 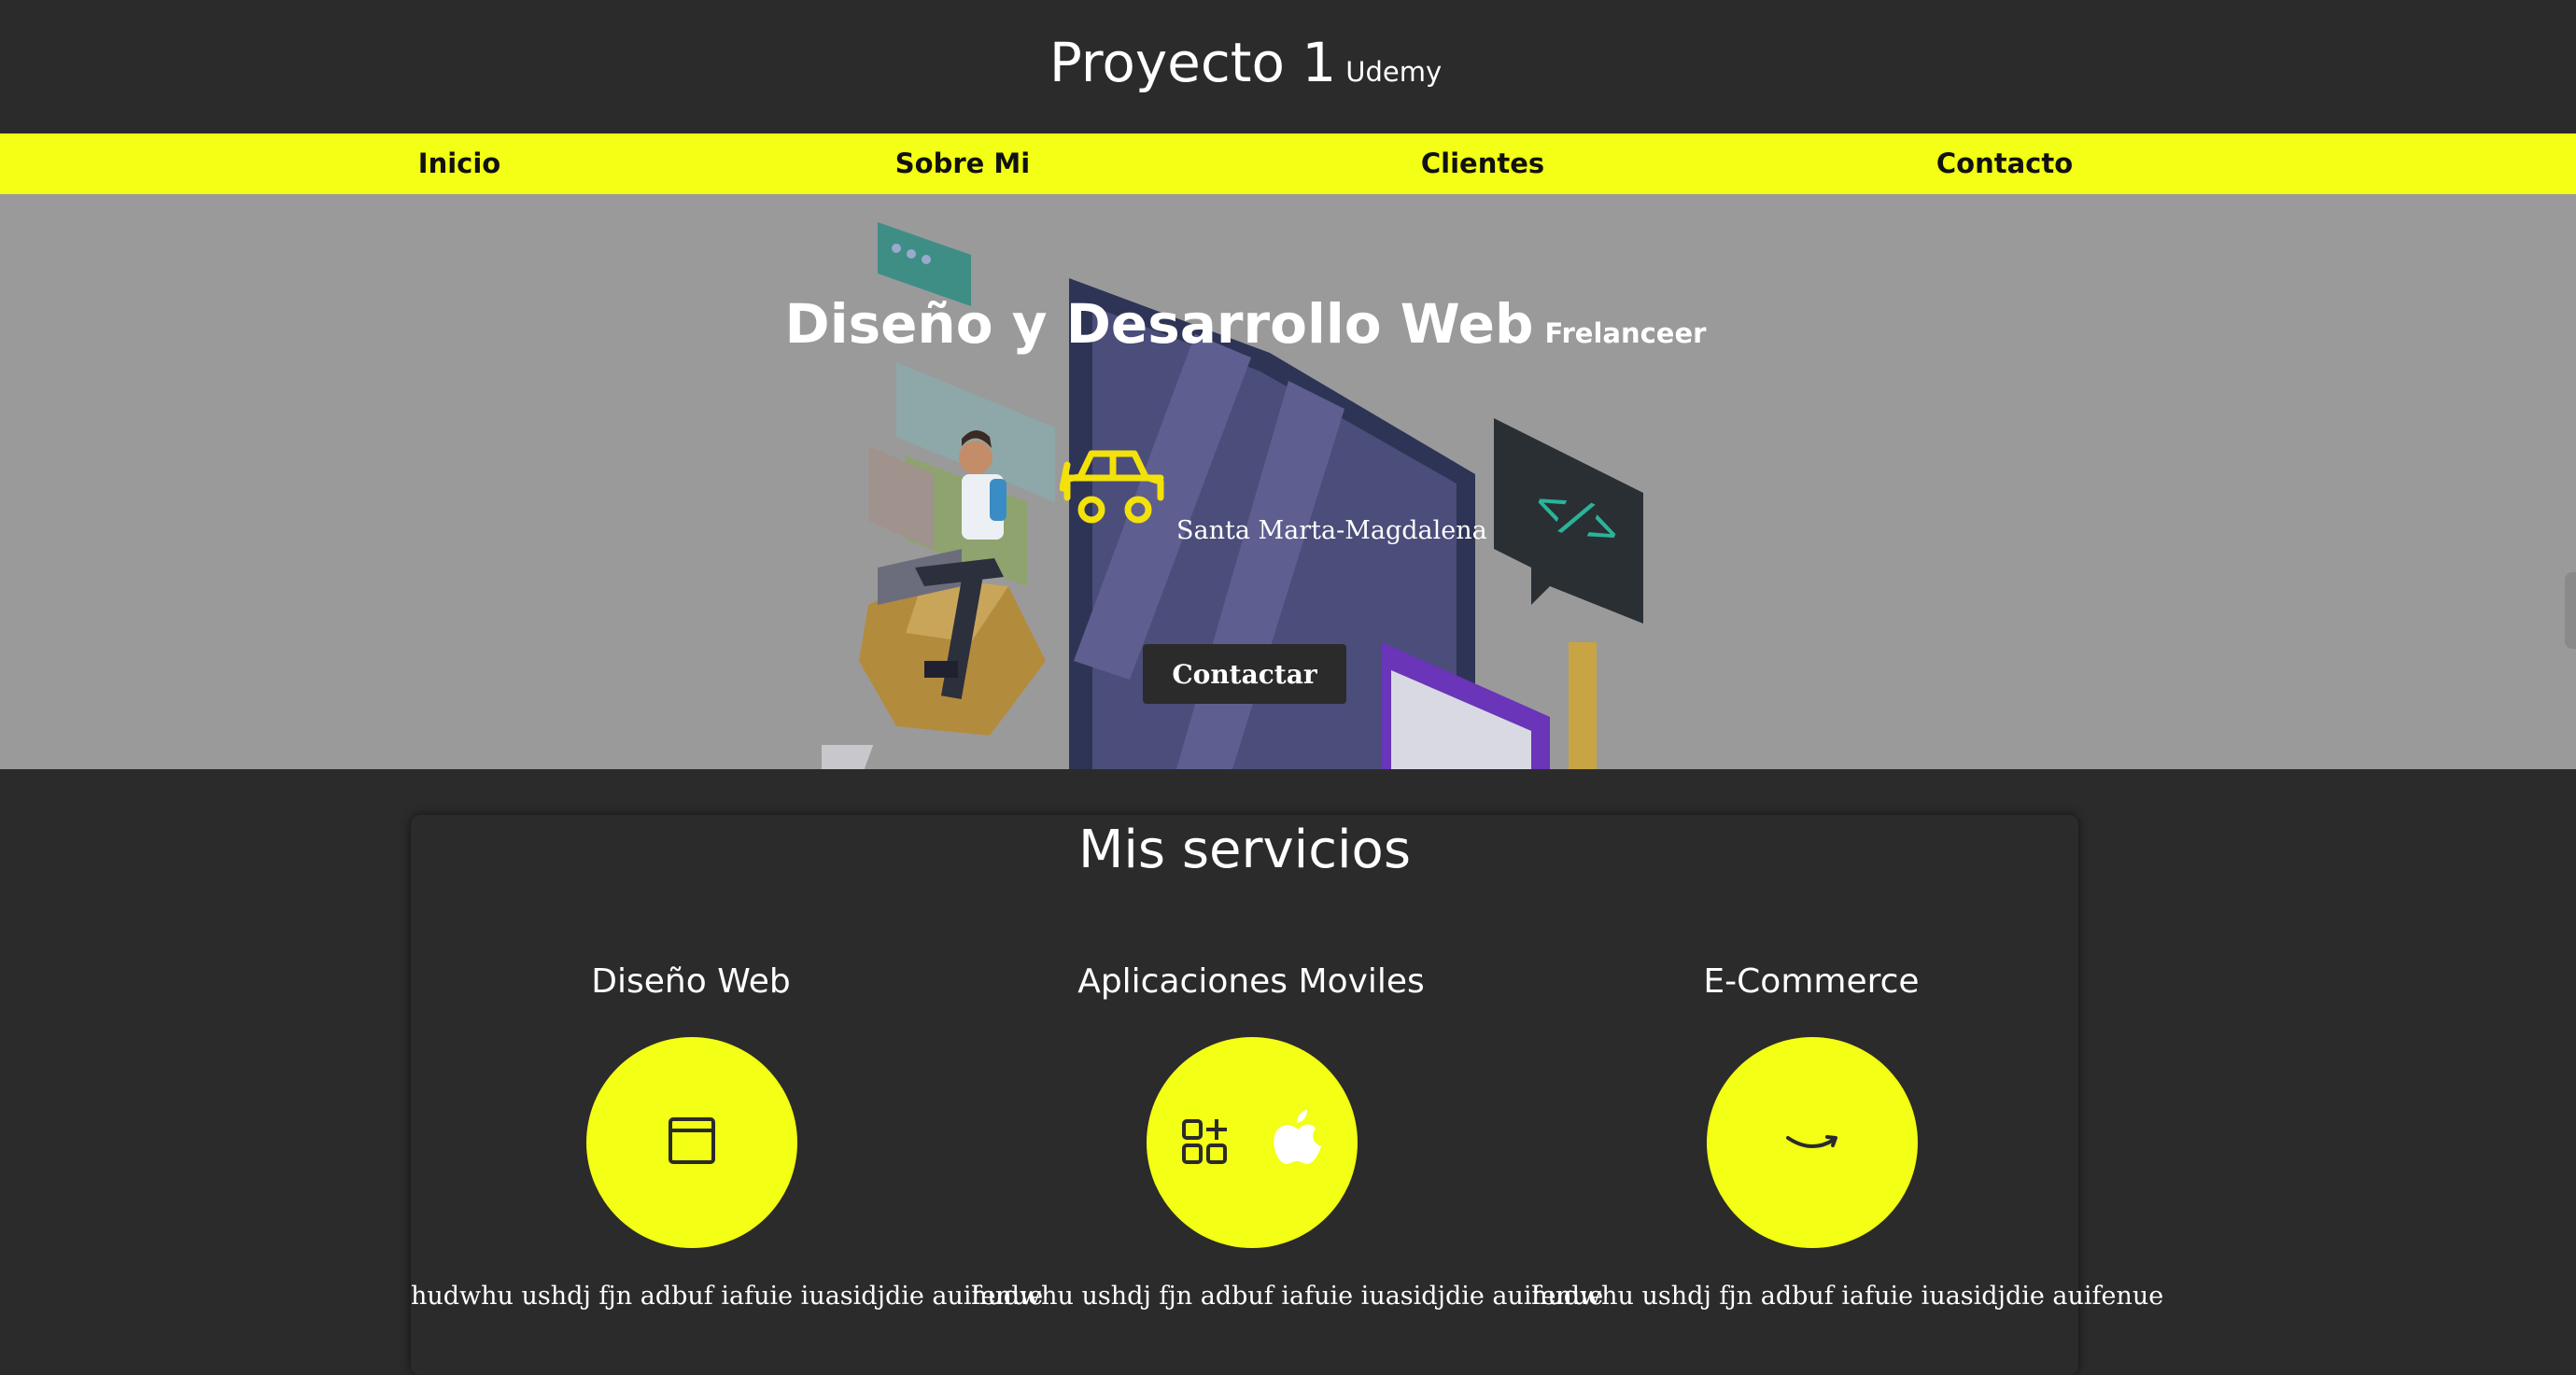 I want to click on service-name: Diseño Web, so click(x=691, y=982).